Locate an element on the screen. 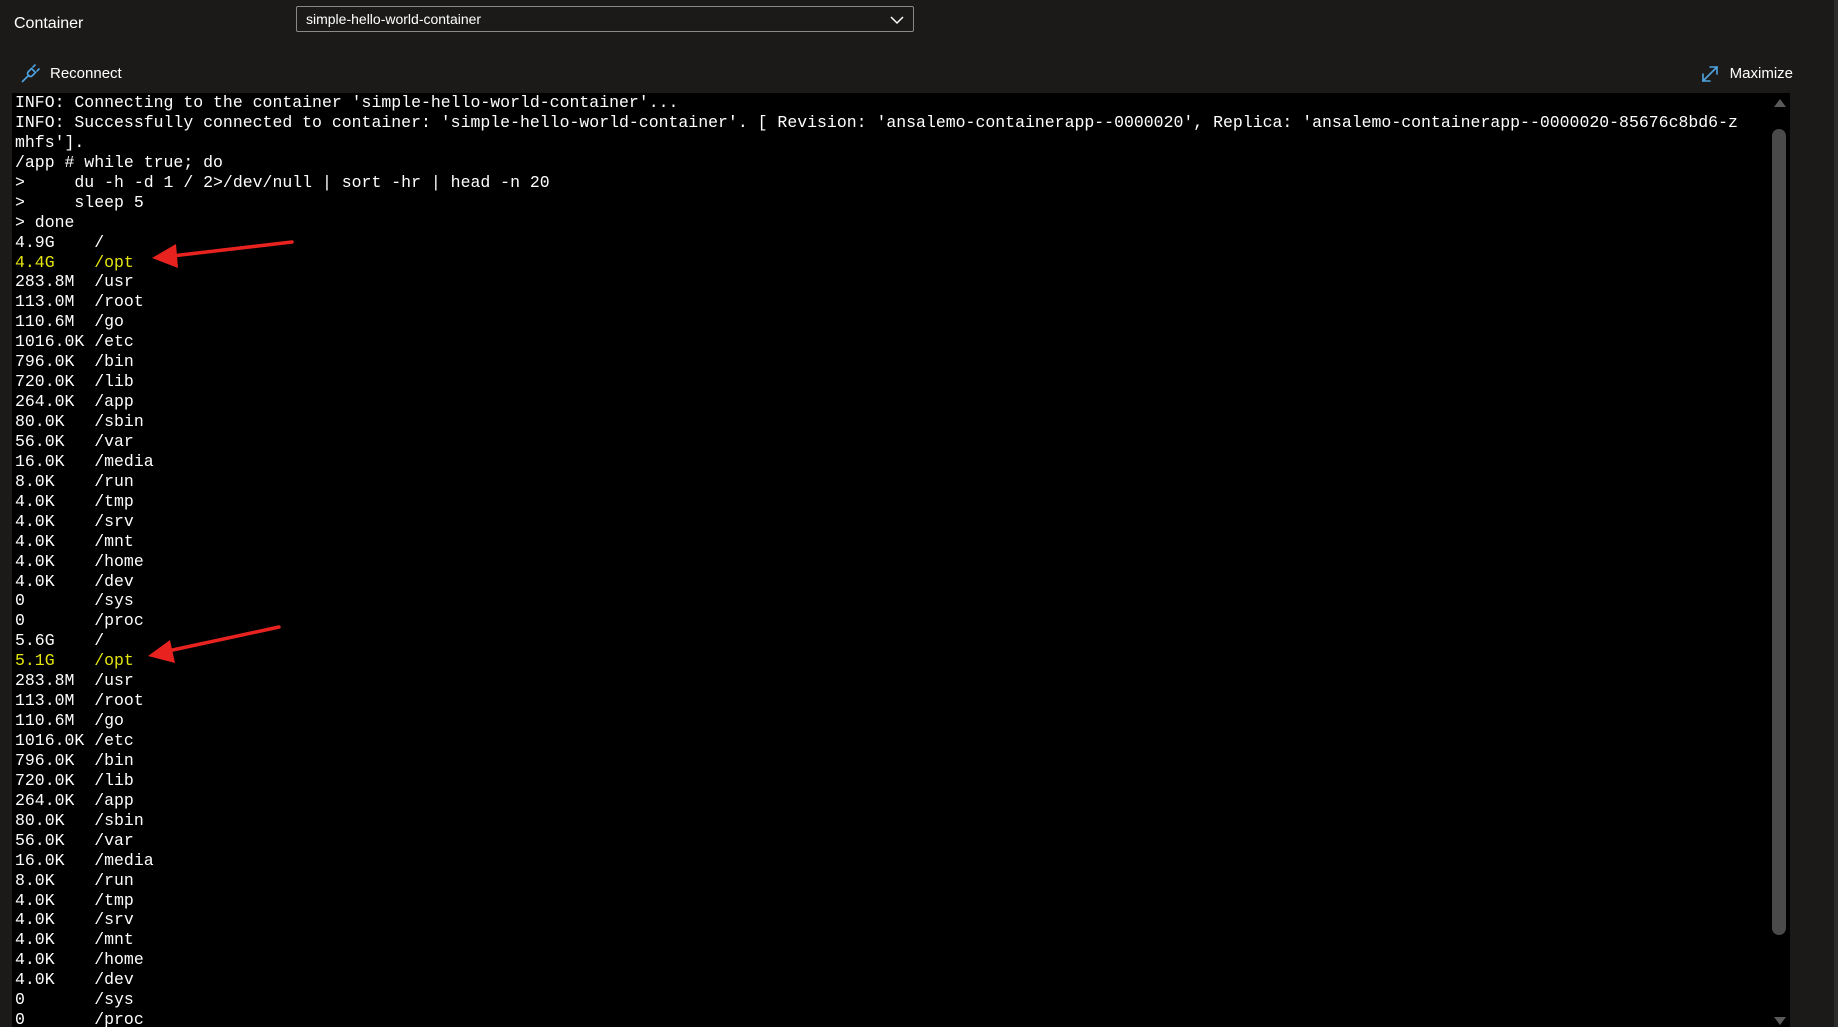  maximize-label: Maximize is located at coordinates (1761, 73).